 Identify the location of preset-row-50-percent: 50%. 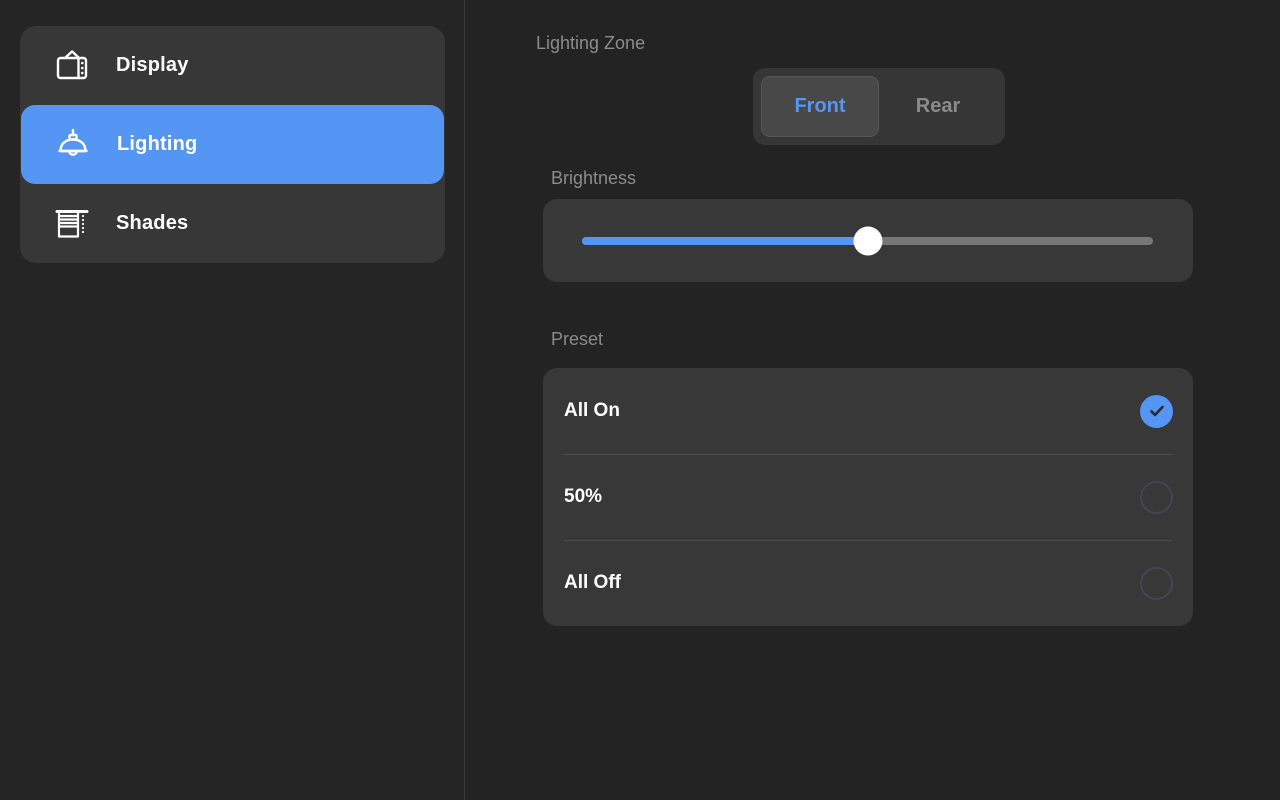
(868, 497).